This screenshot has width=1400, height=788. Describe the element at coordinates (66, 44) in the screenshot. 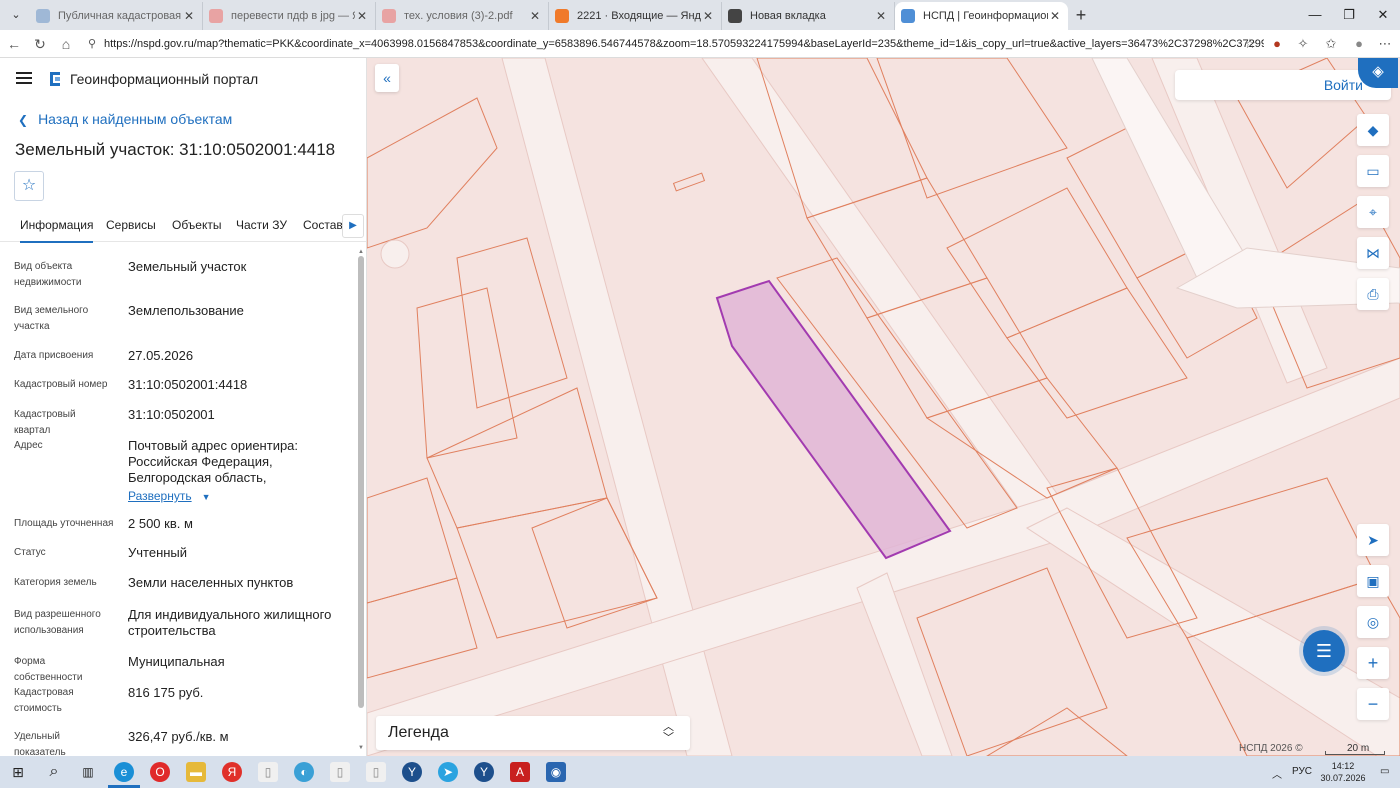

I see `home-icon: ⌂` at that location.